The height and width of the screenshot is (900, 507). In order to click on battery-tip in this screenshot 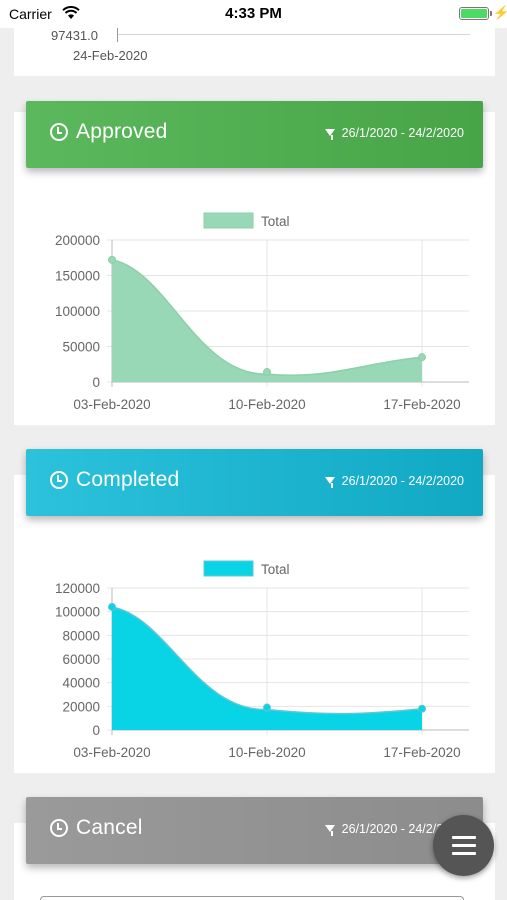, I will do `click(491, 13)`.